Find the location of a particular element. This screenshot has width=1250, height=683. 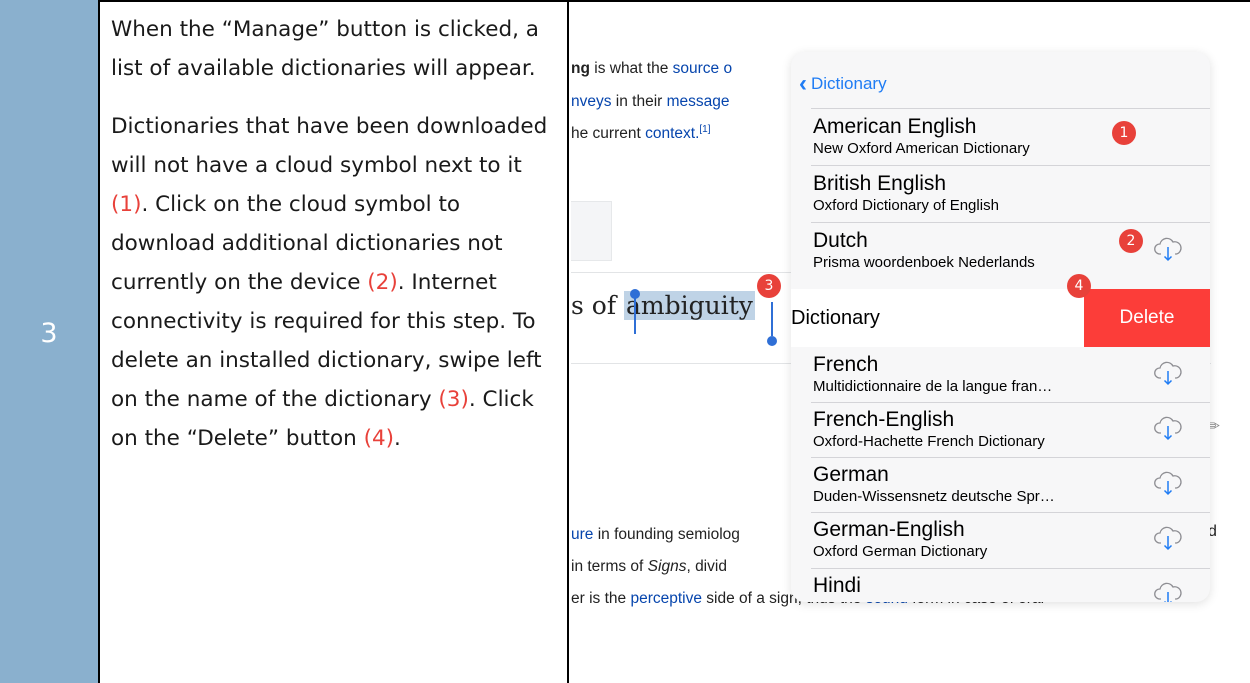

selected-text-line: s of ambiguity is located at coordinates (663, 305).